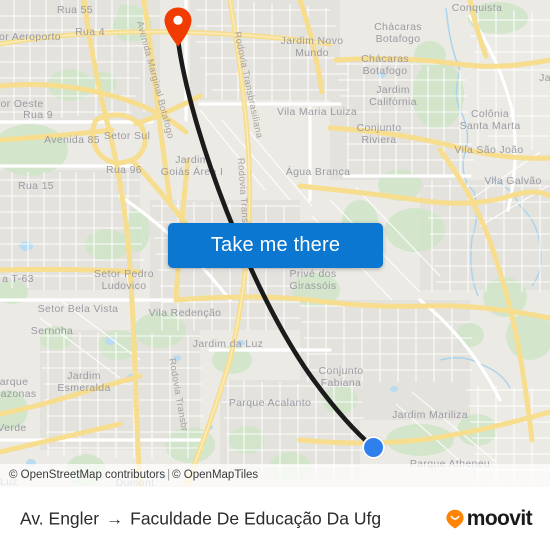 The height and width of the screenshot is (550, 550). I want to click on route-arrow-icon: →, so click(115, 518).